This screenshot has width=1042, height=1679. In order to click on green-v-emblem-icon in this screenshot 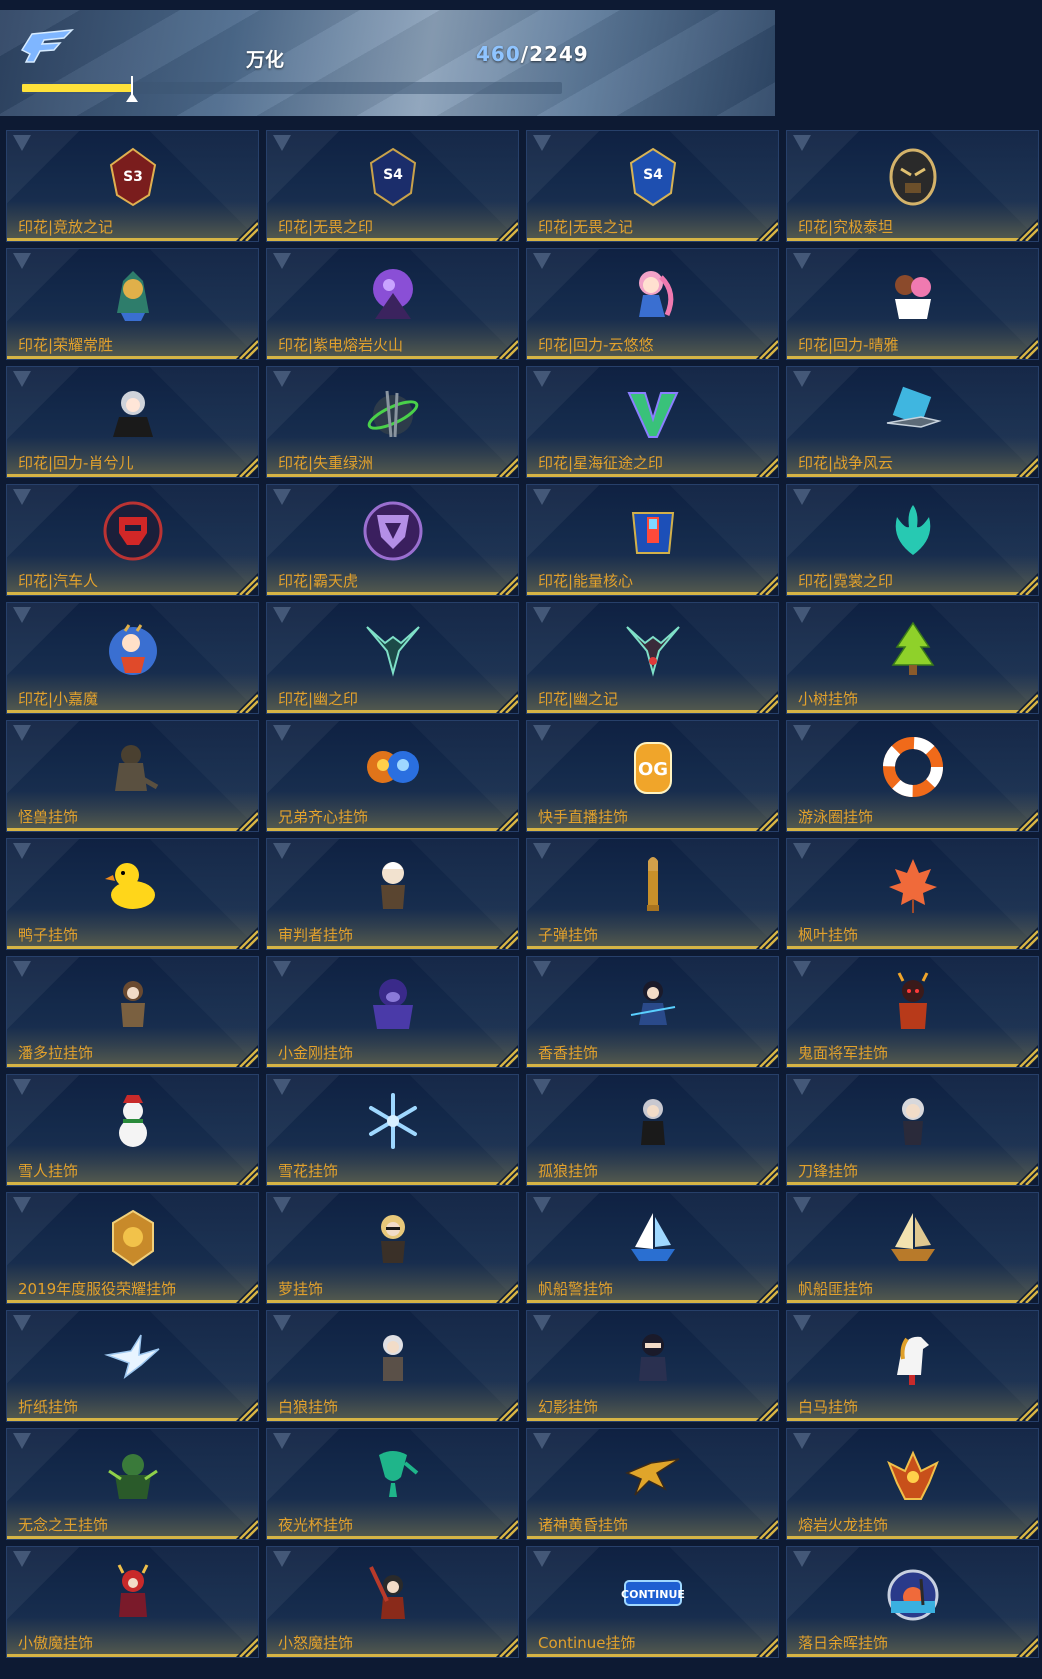, I will do `click(653, 413)`.